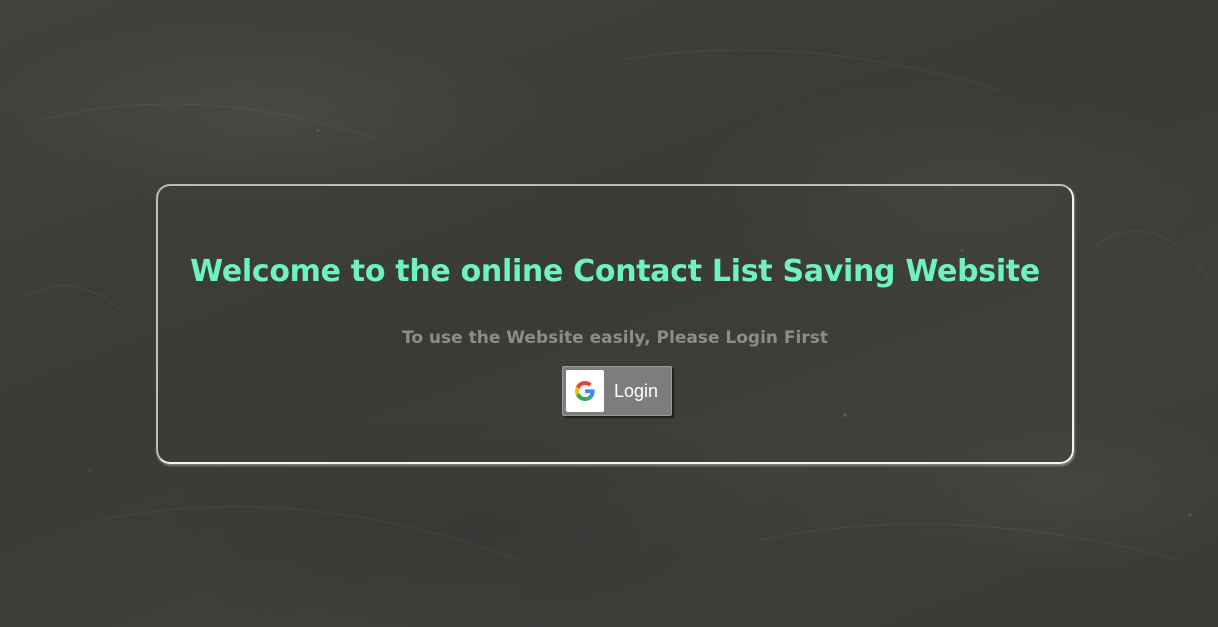  I want to click on google-icon, so click(585, 391).